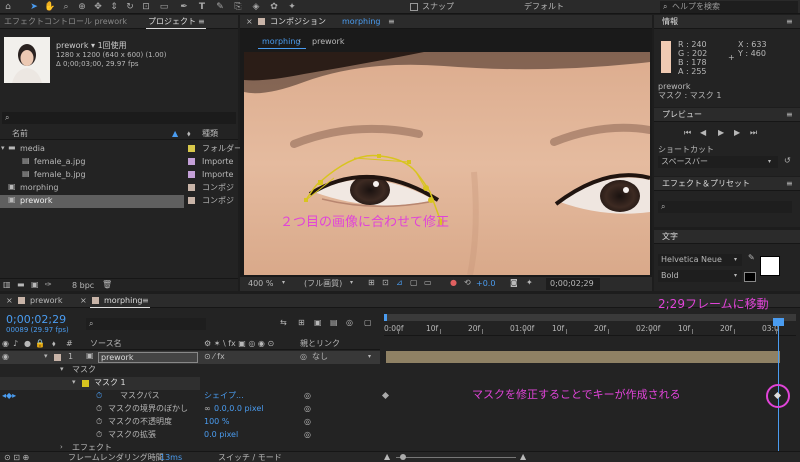  What do you see at coordinates (146, 324) in the screenshot?
I see `layer-search-field: ⌕` at bounding box center [146, 324].